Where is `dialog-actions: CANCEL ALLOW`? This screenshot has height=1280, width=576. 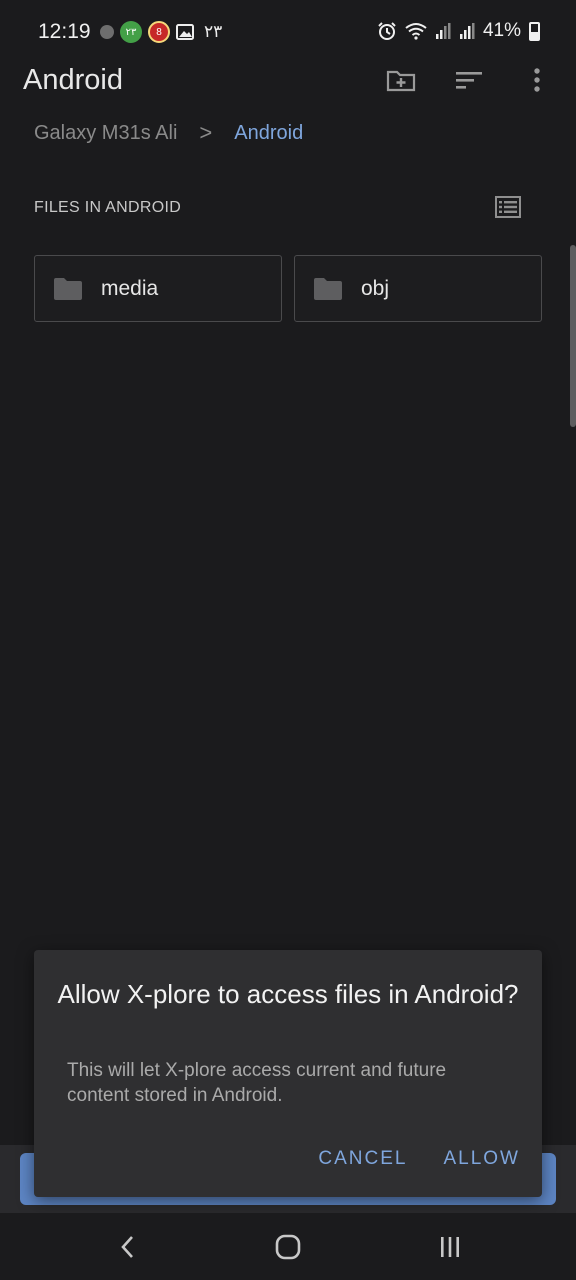 dialog-actions: CANCEL ALLOW is located at coordinates (419, 1159).